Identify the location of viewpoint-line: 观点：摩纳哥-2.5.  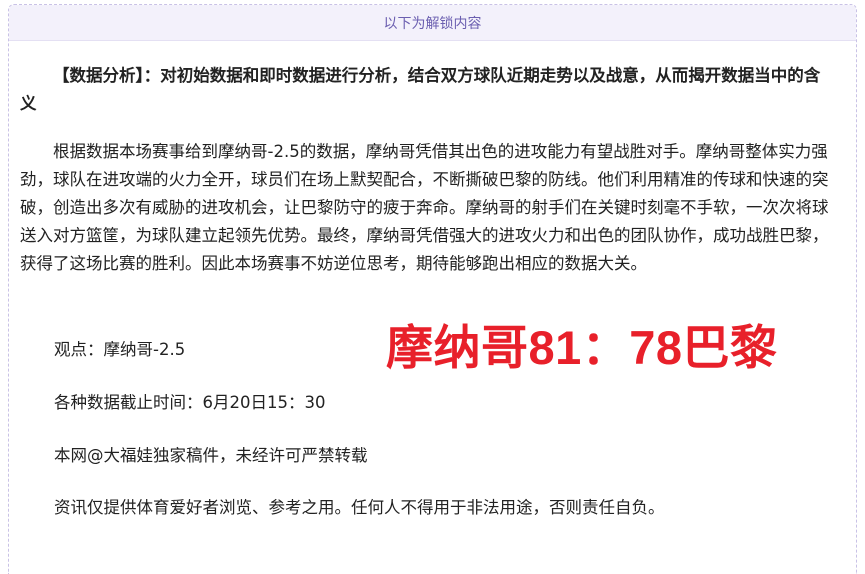
(120, 349).